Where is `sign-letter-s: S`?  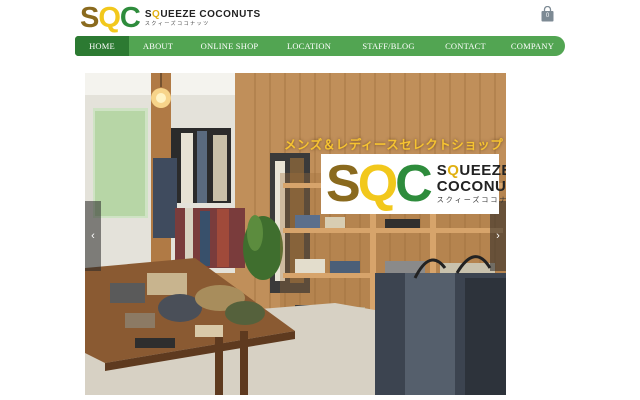
sign-letter-s: S is located at coordinates (343, 184).